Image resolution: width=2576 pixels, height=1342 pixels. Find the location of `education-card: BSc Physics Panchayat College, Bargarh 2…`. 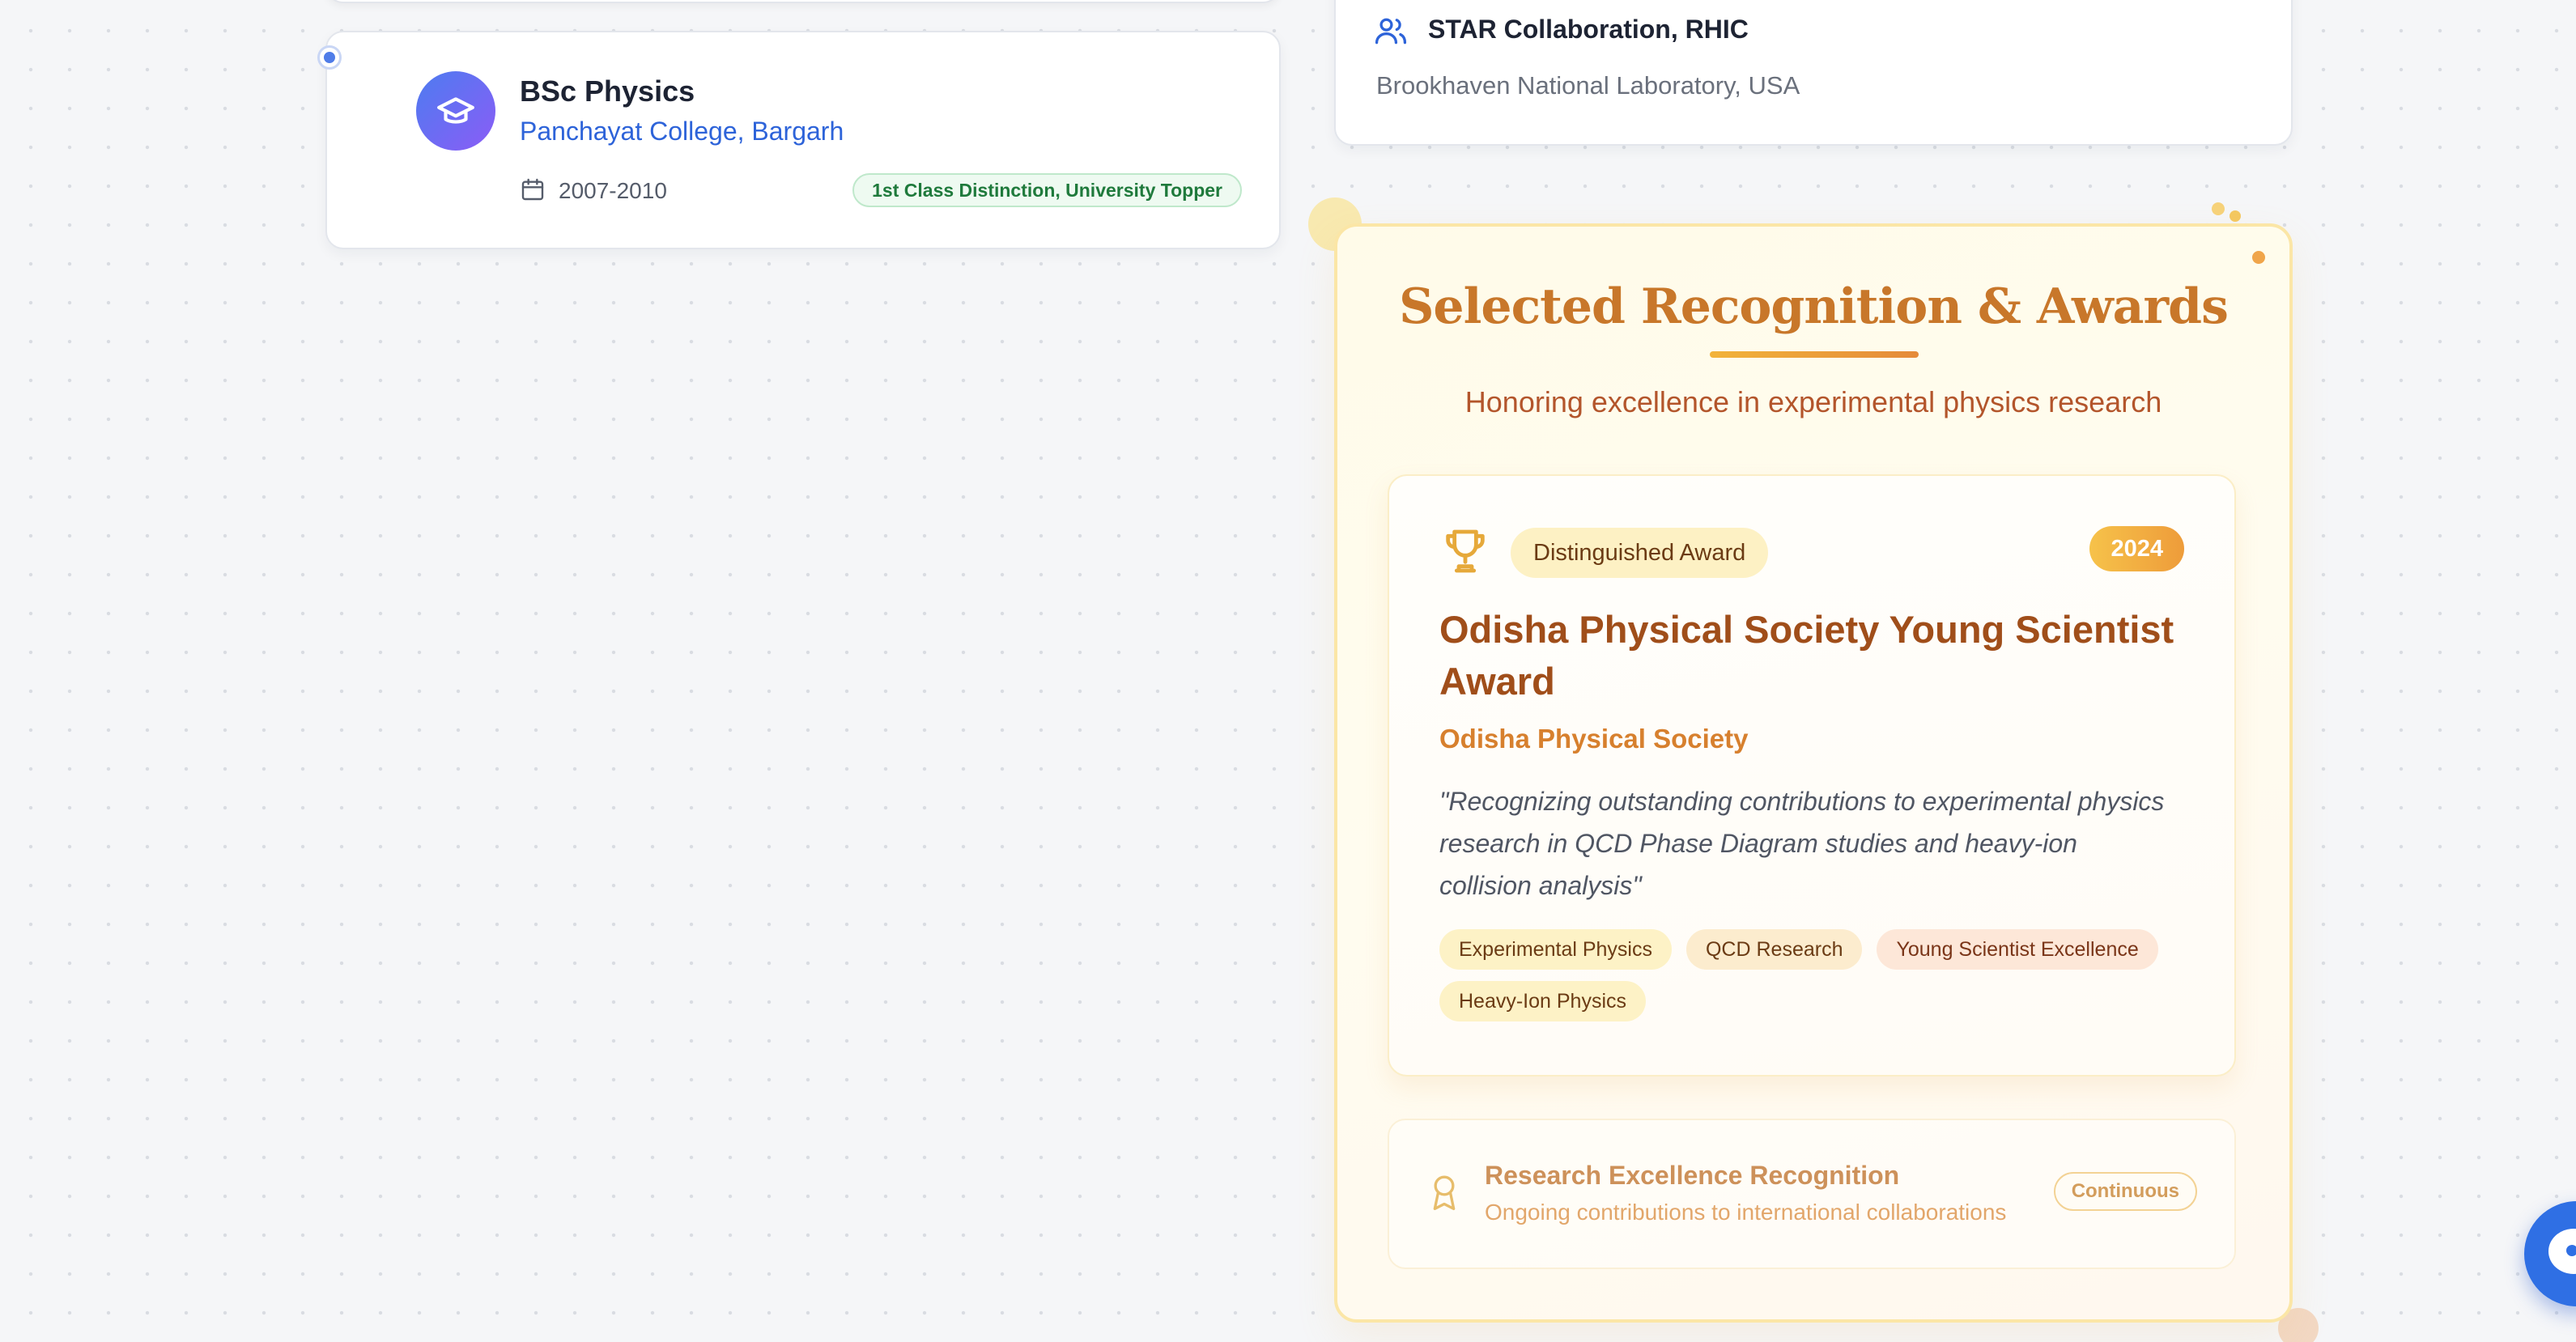

education-card: BSc Physics Panchayat College, Bargarh 2… is located at coordinates (803, 140).